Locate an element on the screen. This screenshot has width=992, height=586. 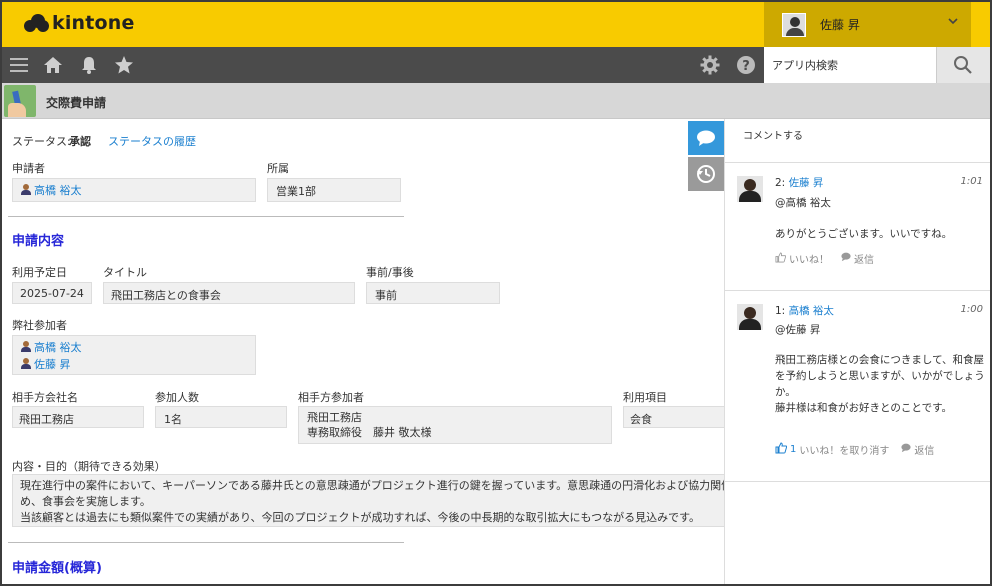
applicant-label: 申請者 is located at coordinates (28, 168).